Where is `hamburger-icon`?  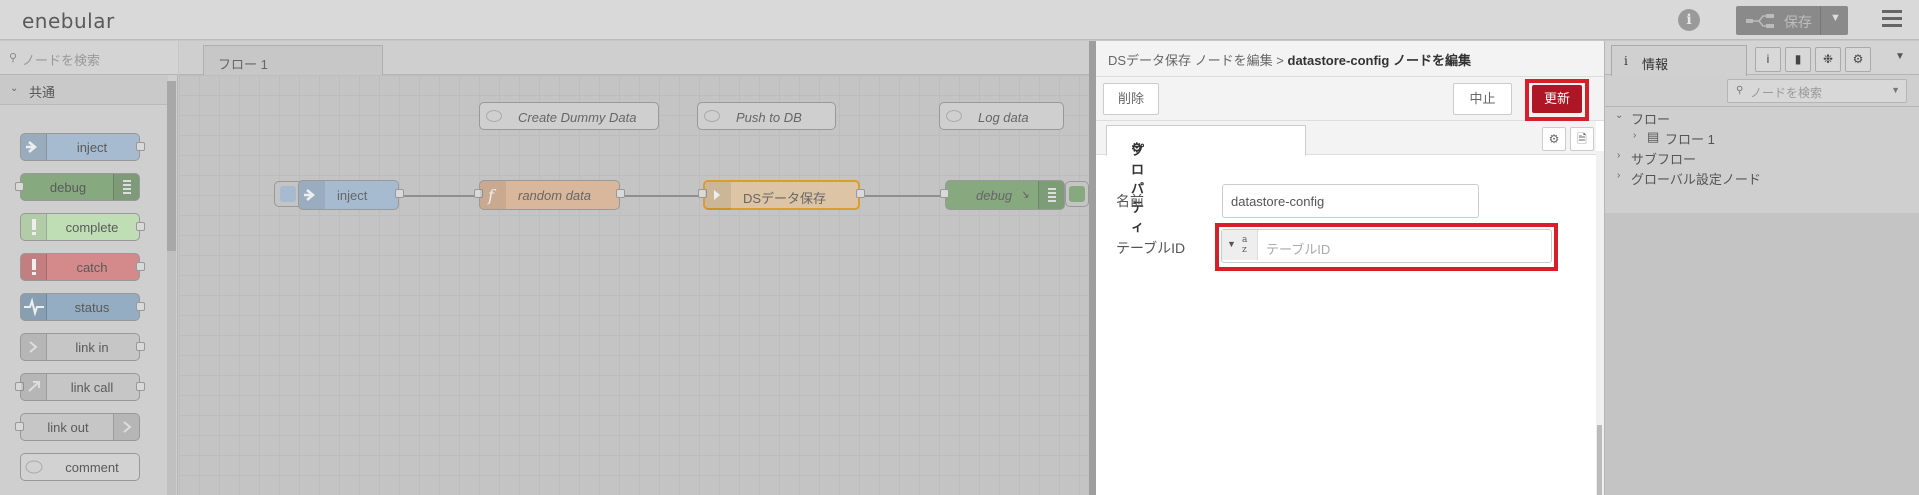 hamburger-icon is located at coordinates (1892, 19).